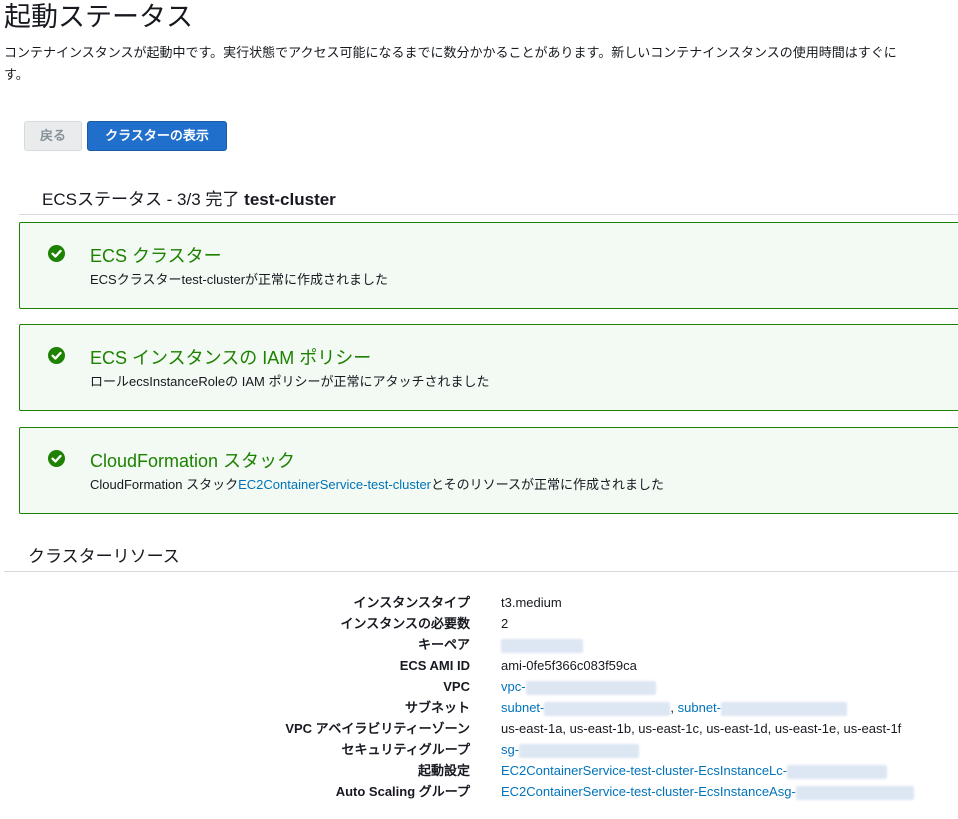 Image resolution: width=958 pixels, height=819 pixels. Describe the element at coordinates (290, 199) in the screenshot. I see `ecs-status-cluster-name: test-cluster` at that location.